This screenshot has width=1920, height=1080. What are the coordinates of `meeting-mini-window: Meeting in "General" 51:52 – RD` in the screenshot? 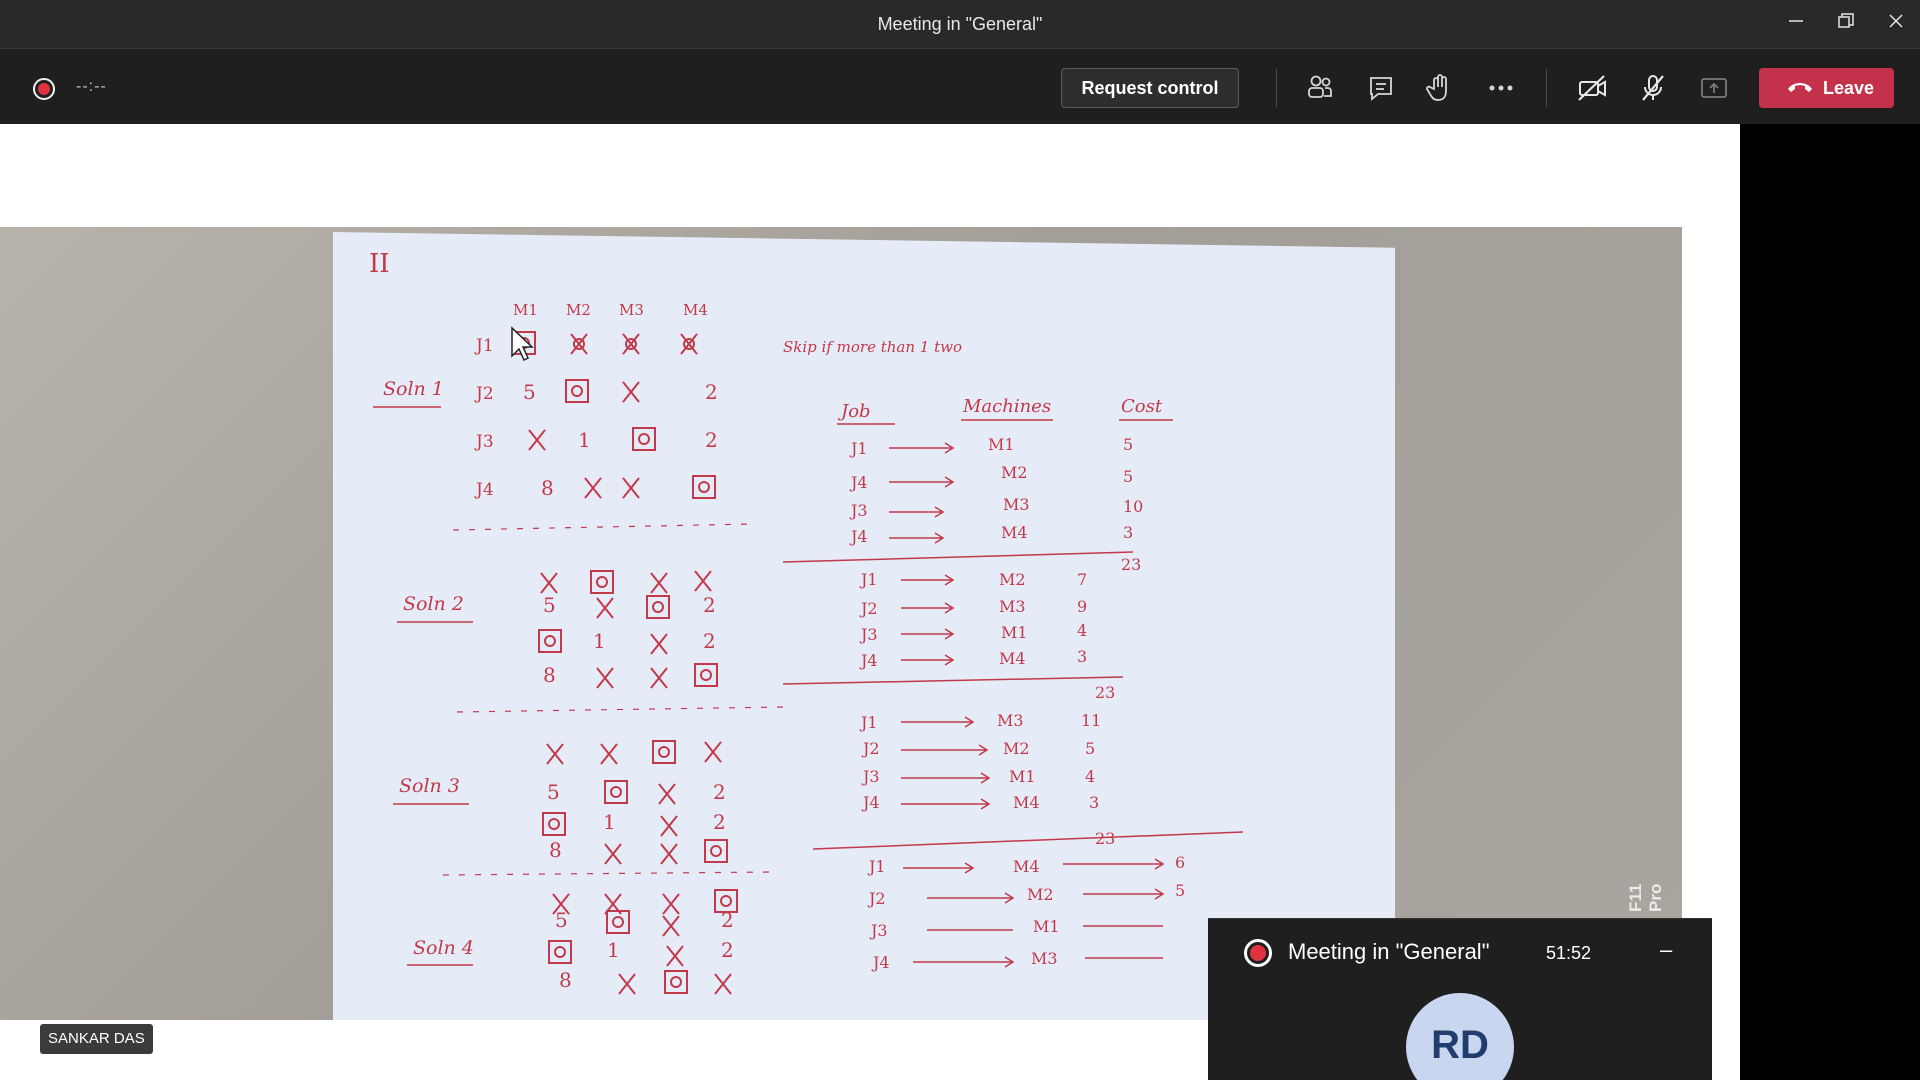 It's located at (1460, 999).